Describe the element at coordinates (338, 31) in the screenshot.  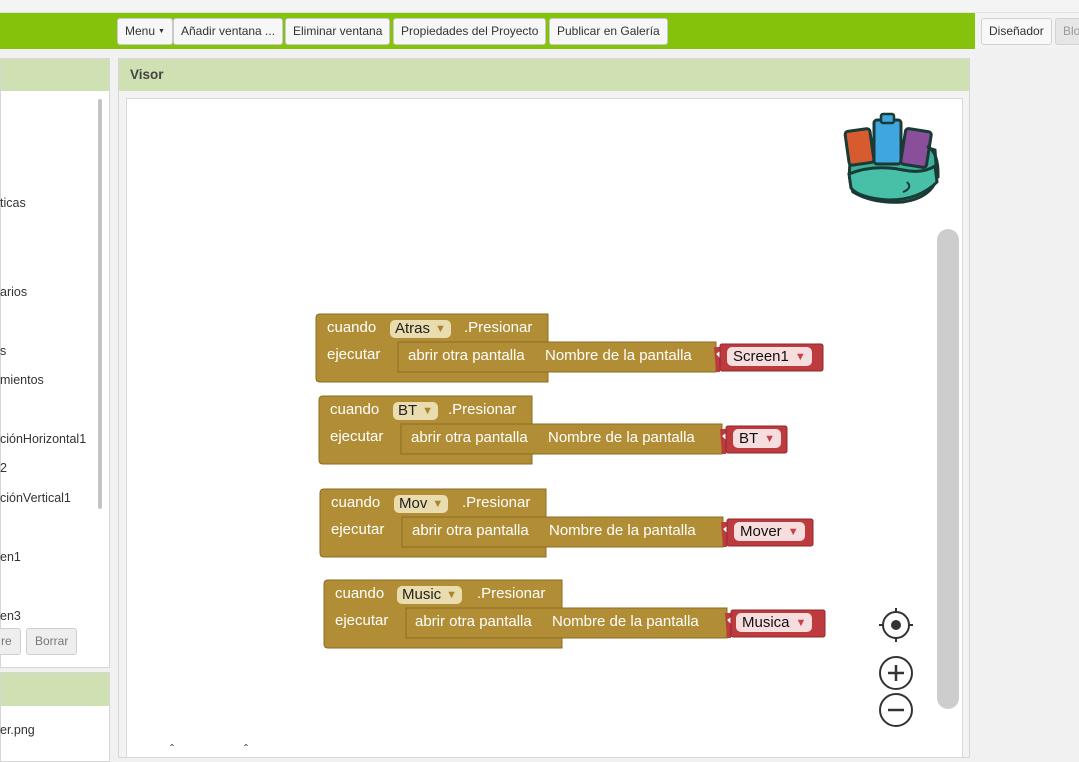
I see `remove-screen-button: Eliminar ventana` at that location.